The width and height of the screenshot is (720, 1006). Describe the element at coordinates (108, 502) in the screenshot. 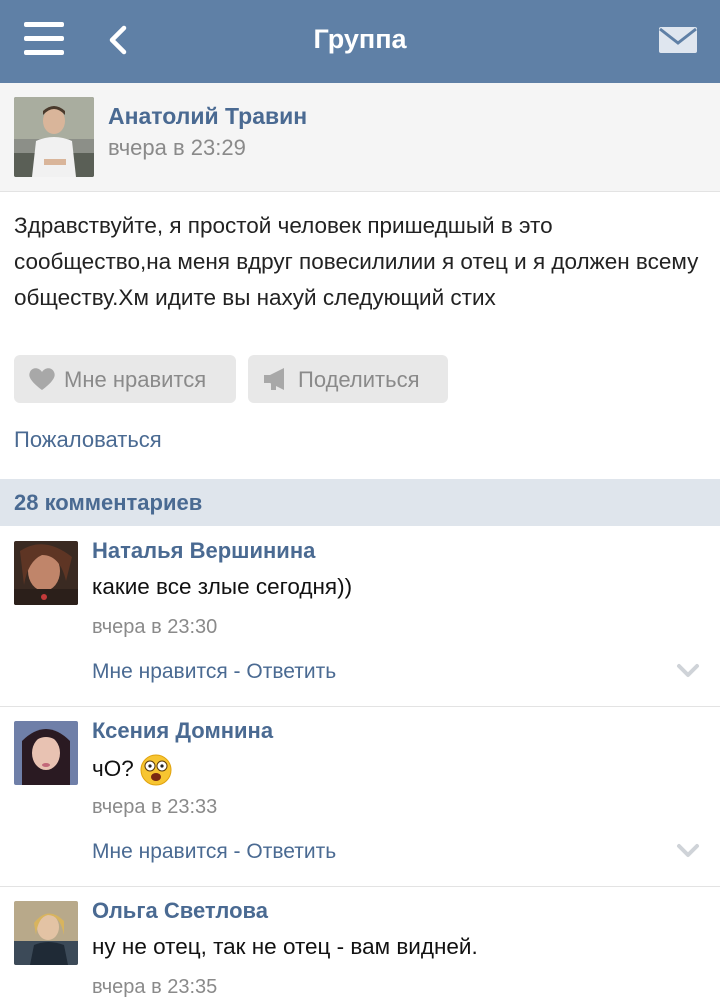

I see `comments-count: 28 комментариев` at that location.